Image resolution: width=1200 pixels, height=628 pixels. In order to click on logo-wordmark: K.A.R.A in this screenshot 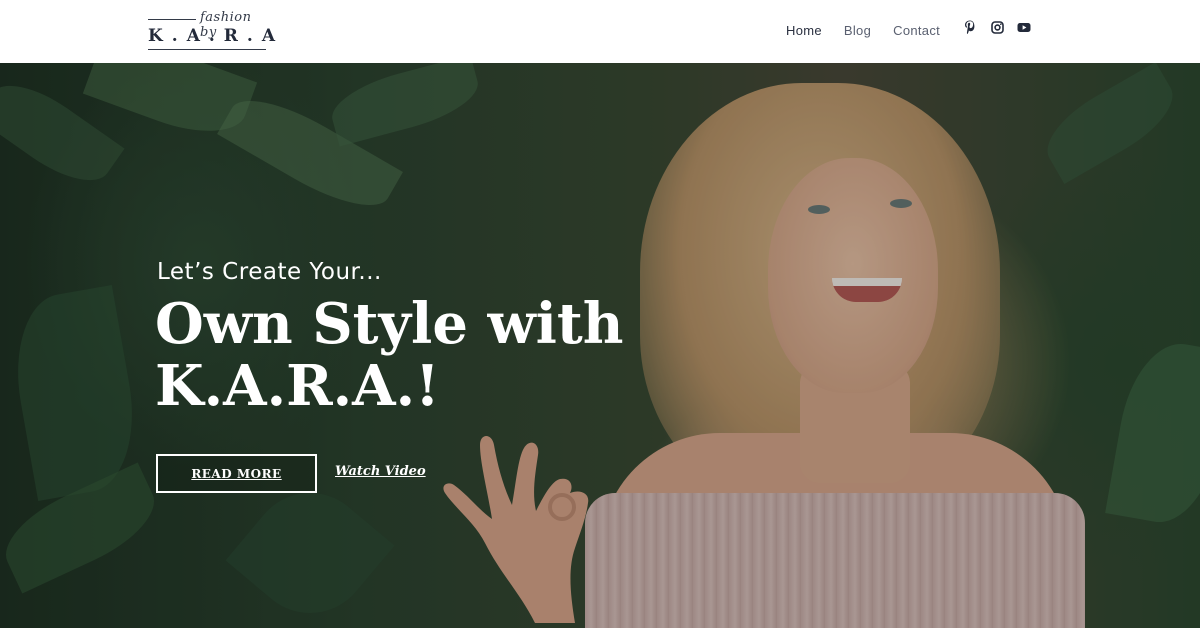, I will do `click(216, 36)`.